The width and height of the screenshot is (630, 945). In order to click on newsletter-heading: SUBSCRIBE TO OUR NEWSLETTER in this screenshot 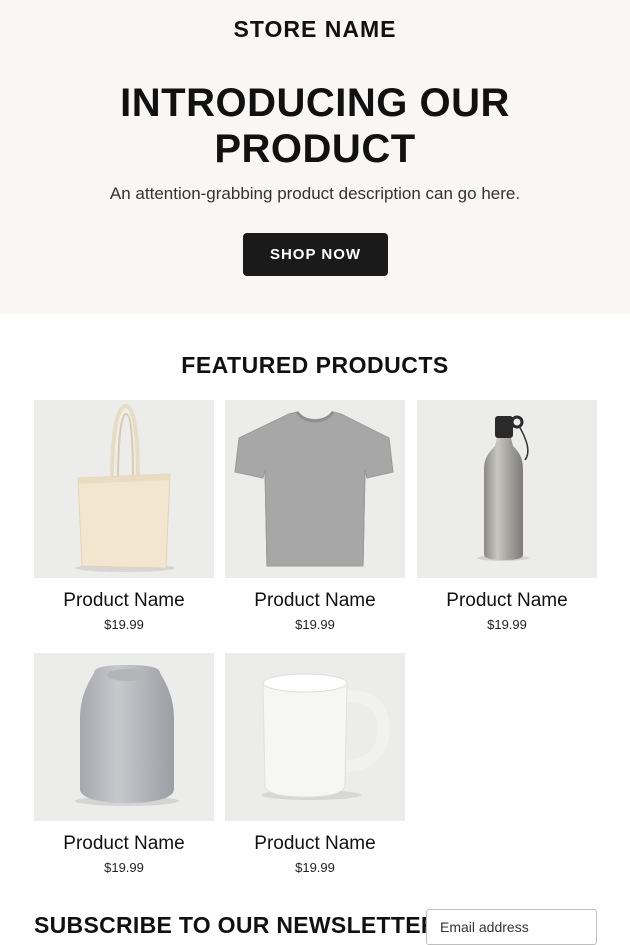, I will do `click(236, 925)`.